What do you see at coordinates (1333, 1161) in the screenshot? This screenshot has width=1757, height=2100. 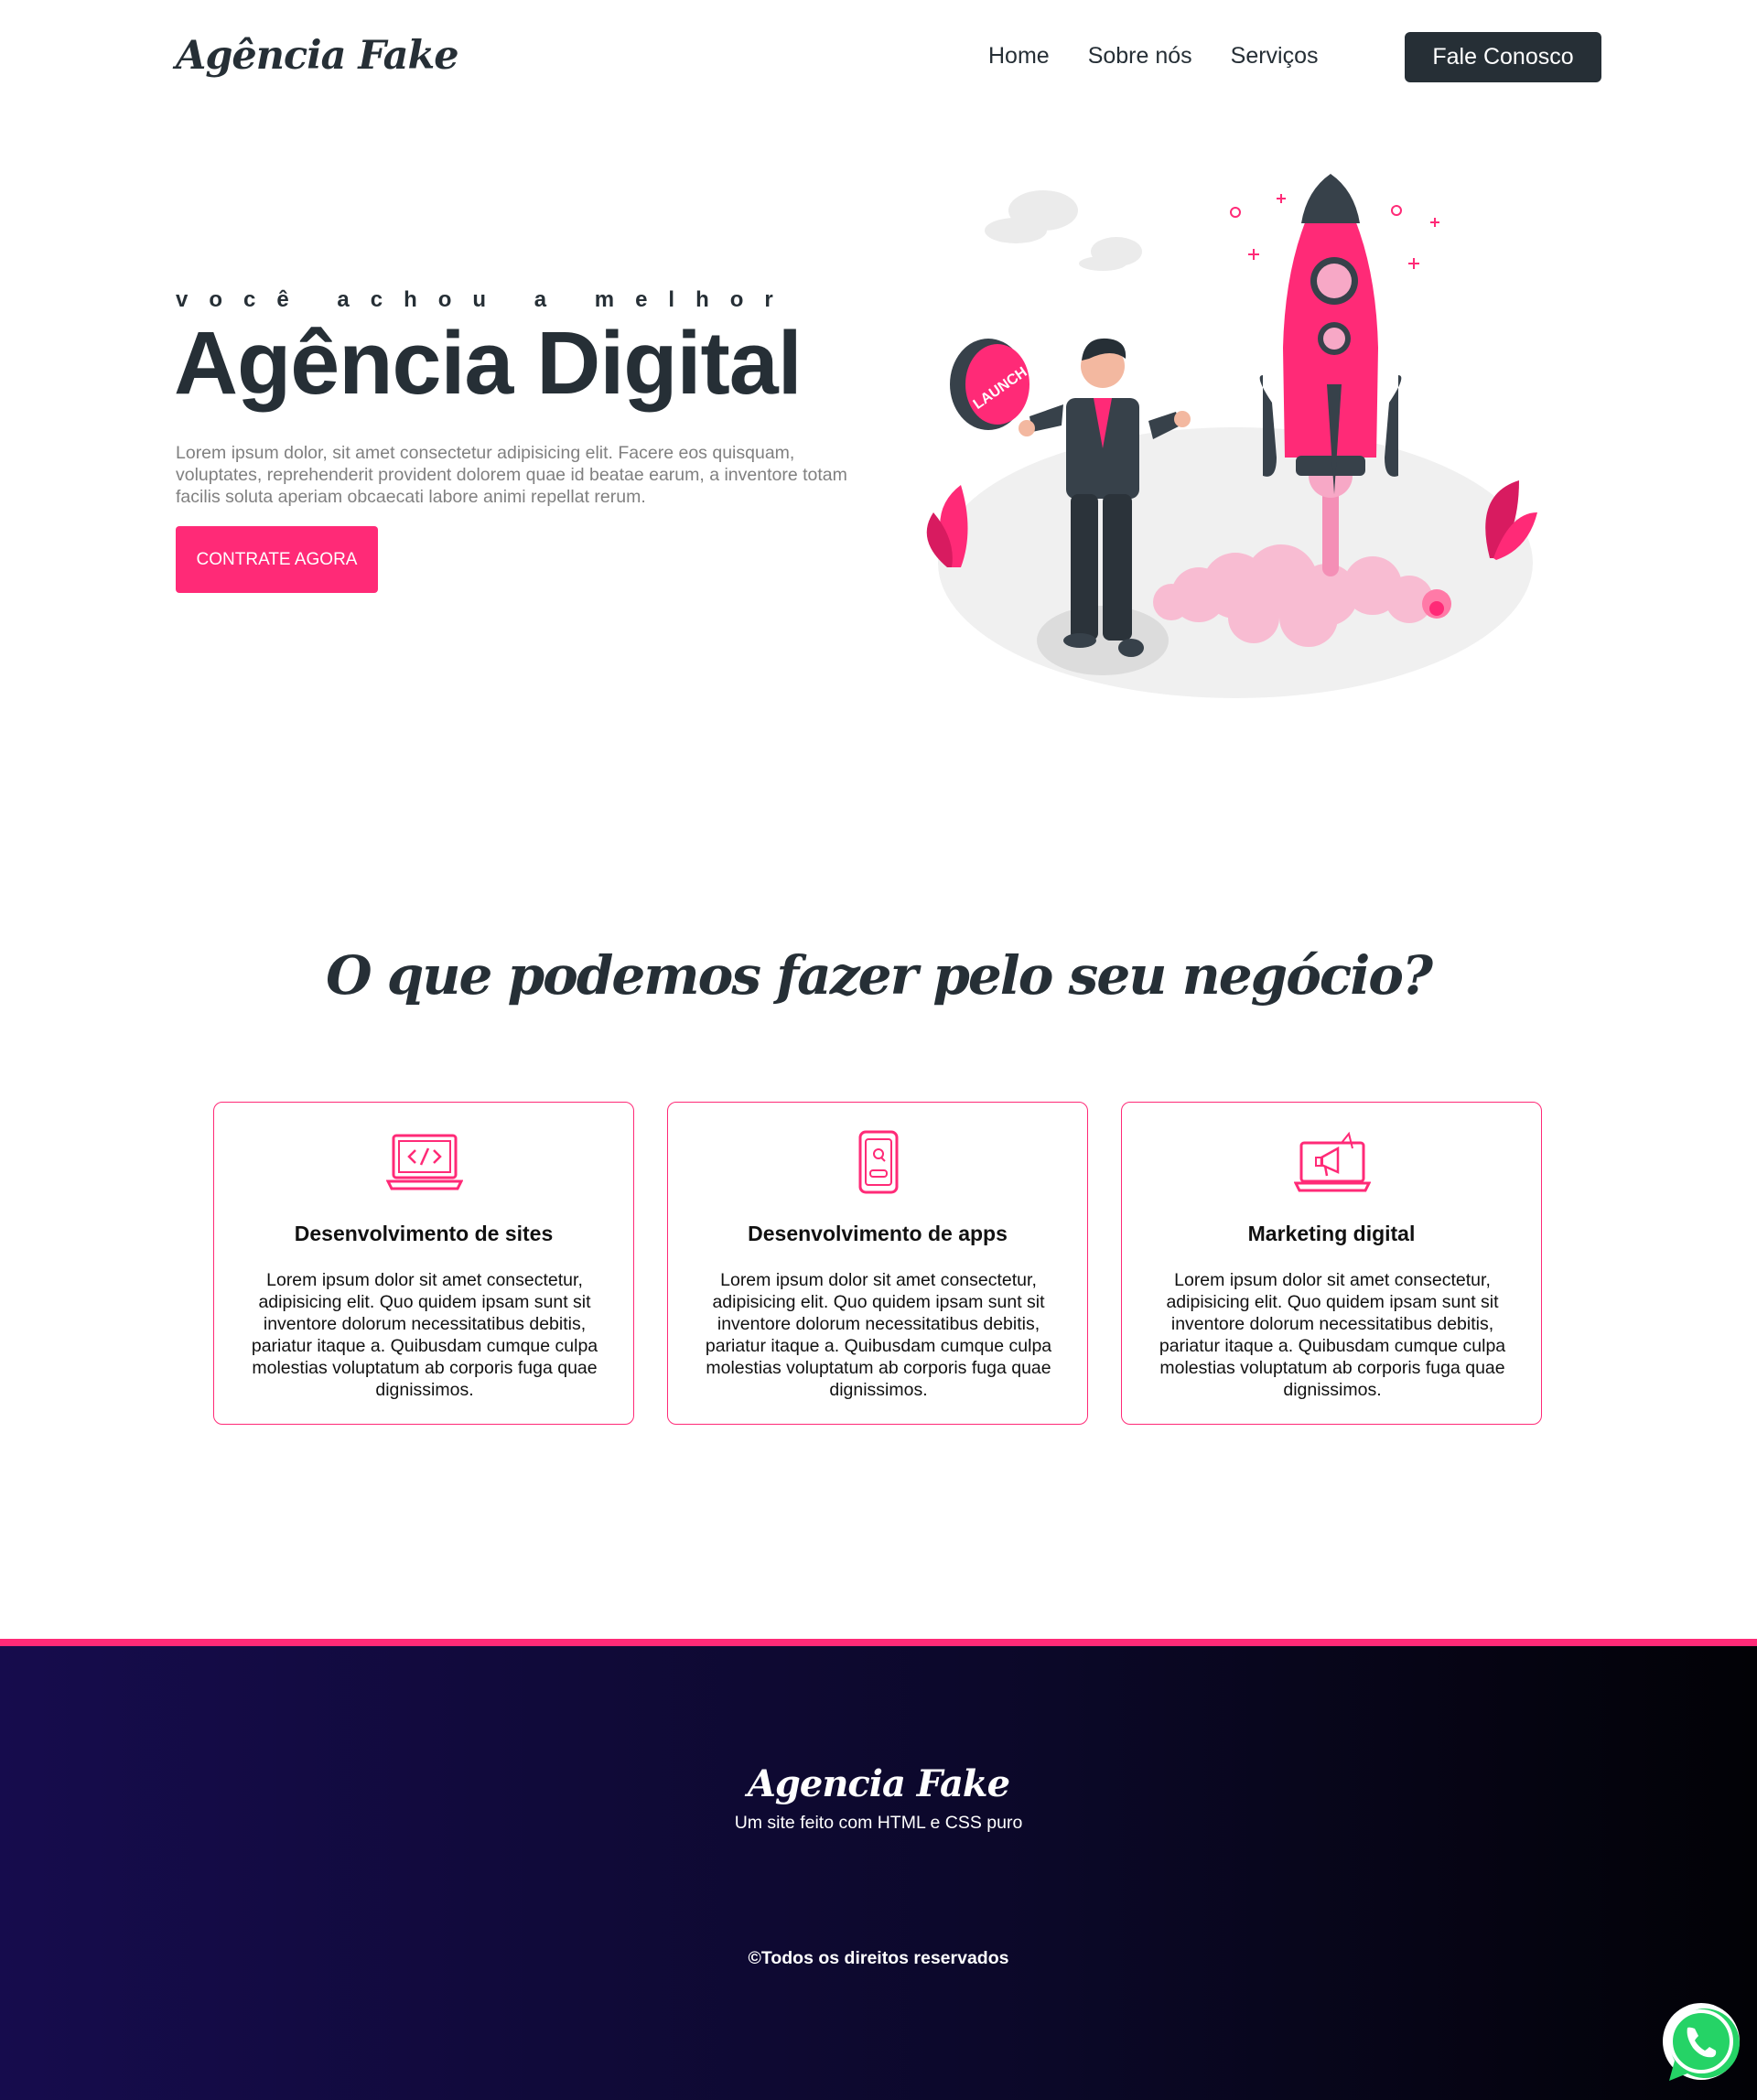 I see `megaphone-laptop-icon` at bounding box center [1333, 1161].